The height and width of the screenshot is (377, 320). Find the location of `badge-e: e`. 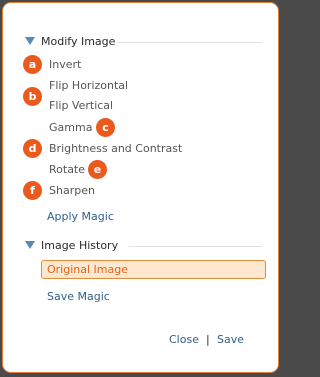

badge-e: e is located at coordinates (97, 169).